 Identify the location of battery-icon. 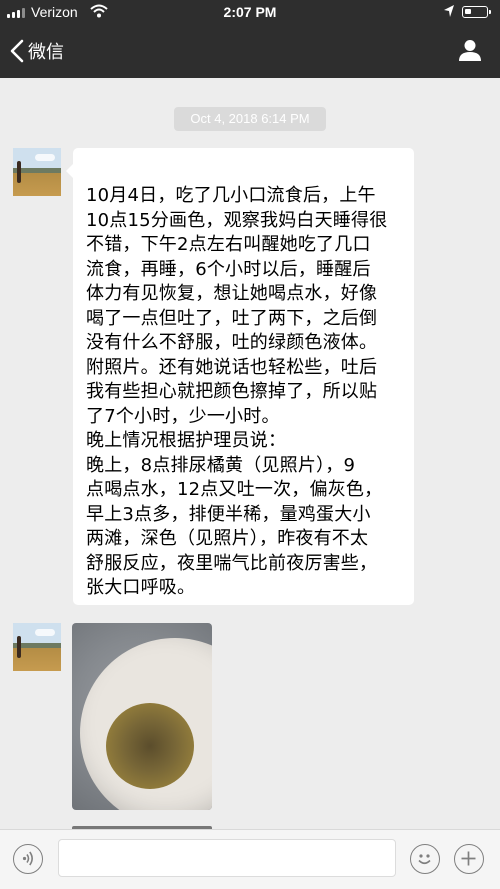
(476, 12).